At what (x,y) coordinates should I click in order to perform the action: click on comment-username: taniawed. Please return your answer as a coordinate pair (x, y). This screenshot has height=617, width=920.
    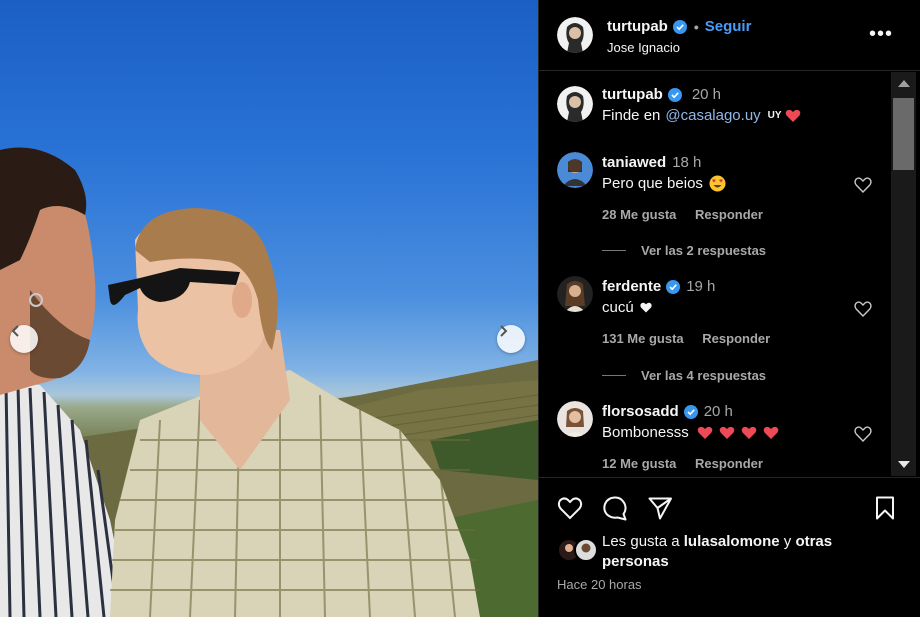
    Looking at the image, I should click on (634, 162).